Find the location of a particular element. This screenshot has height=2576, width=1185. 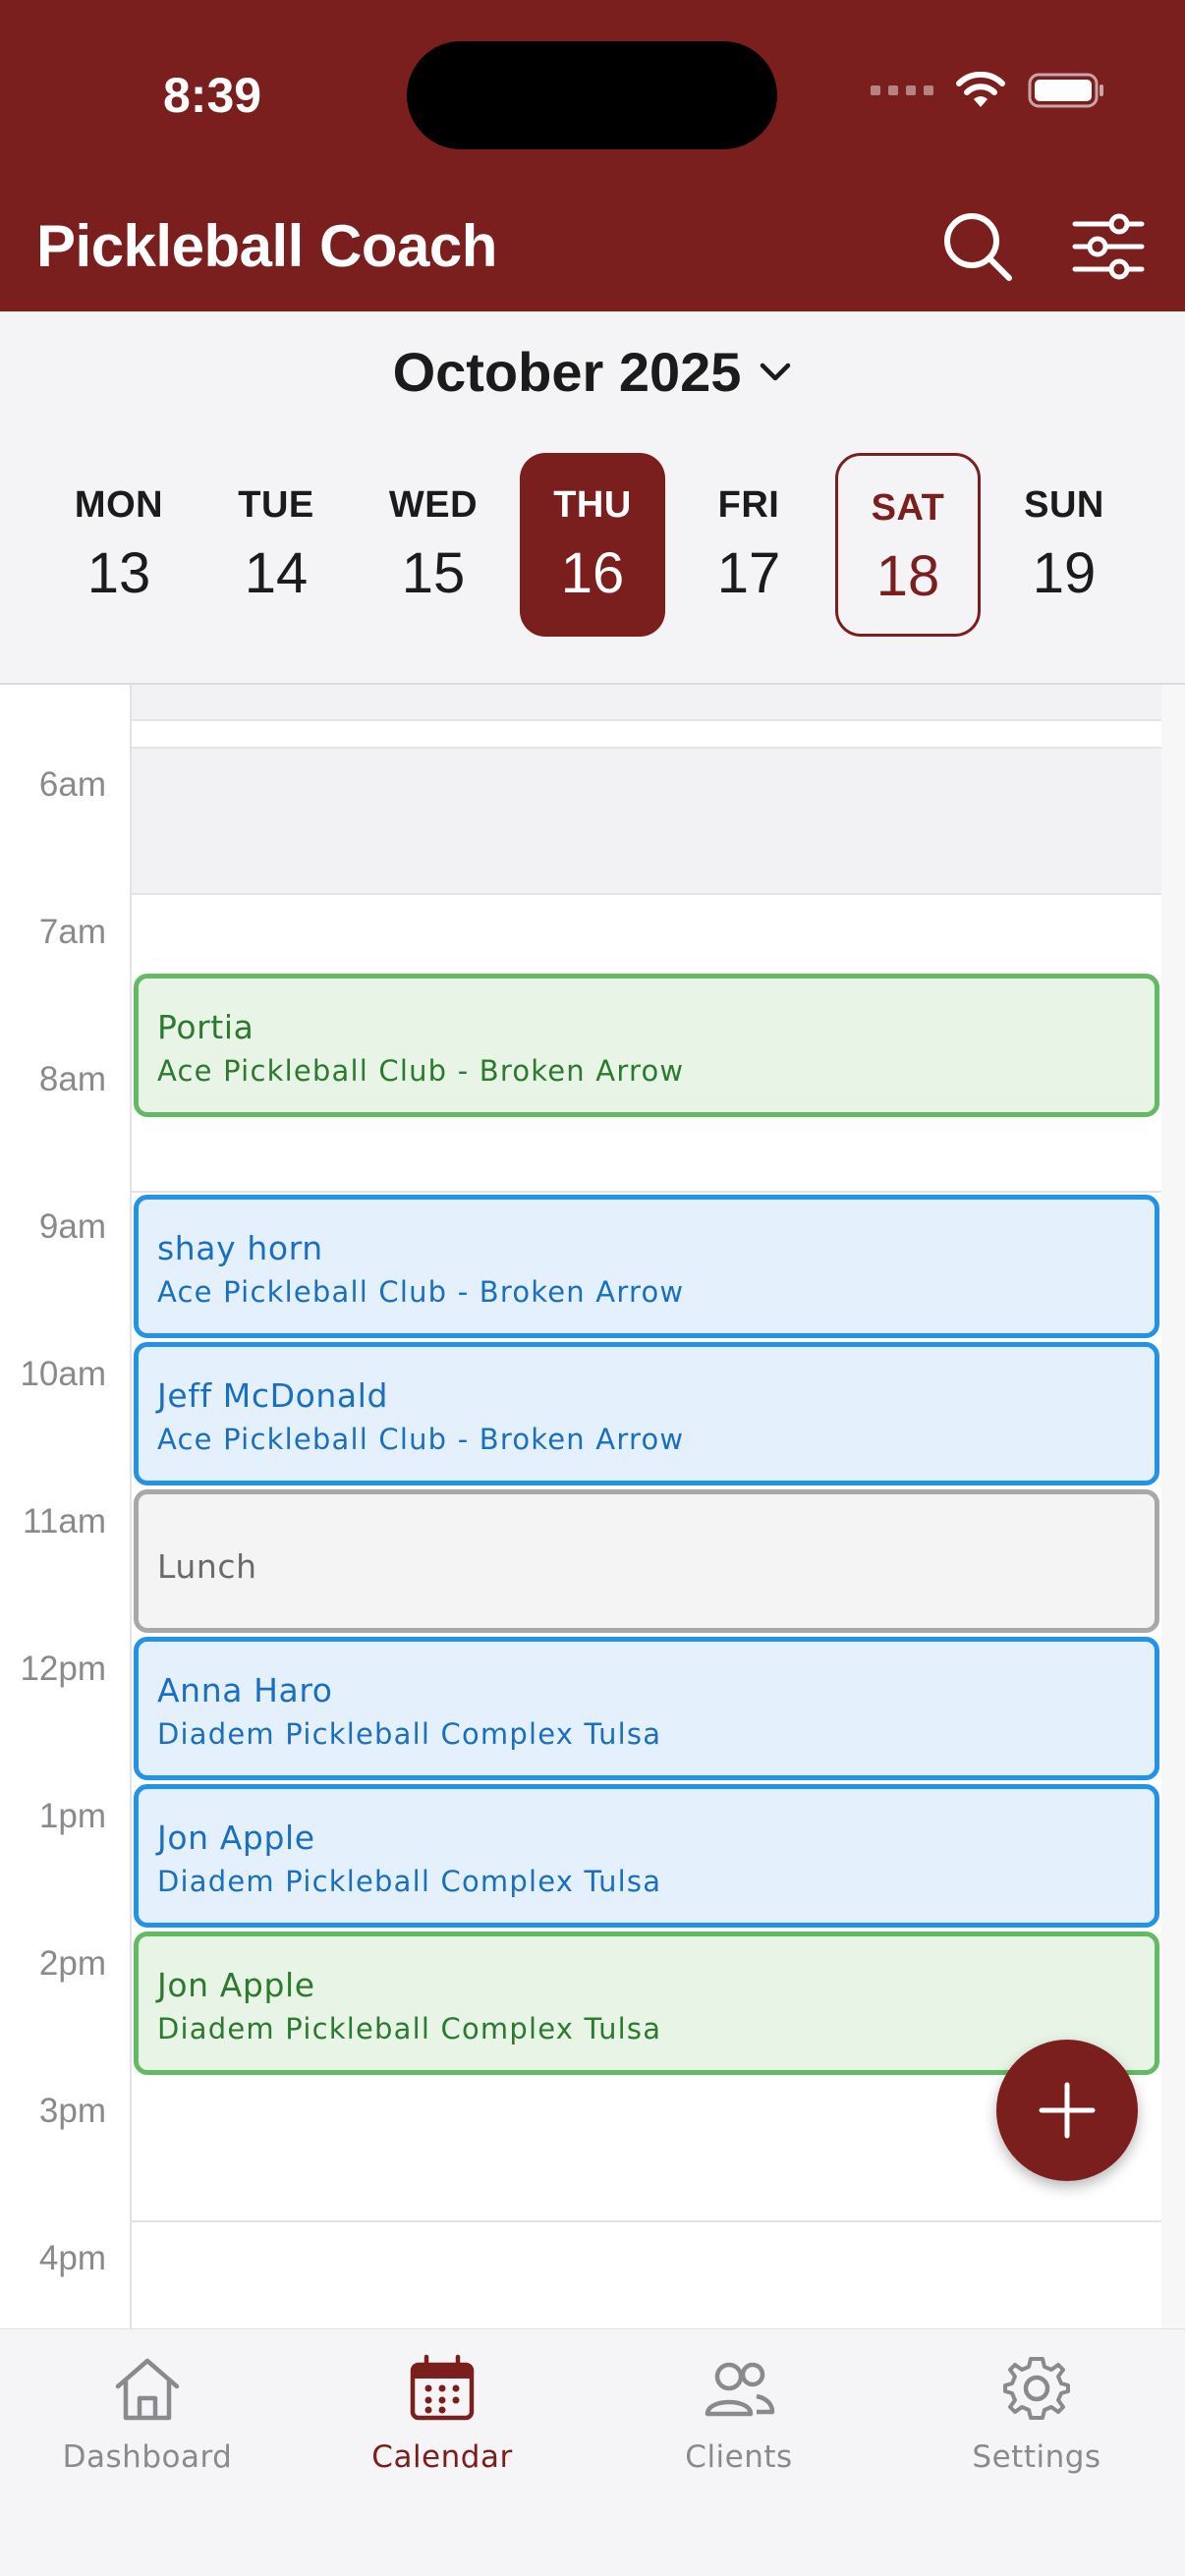

day-mon: MON 13 is located at coordinates (119, 545).